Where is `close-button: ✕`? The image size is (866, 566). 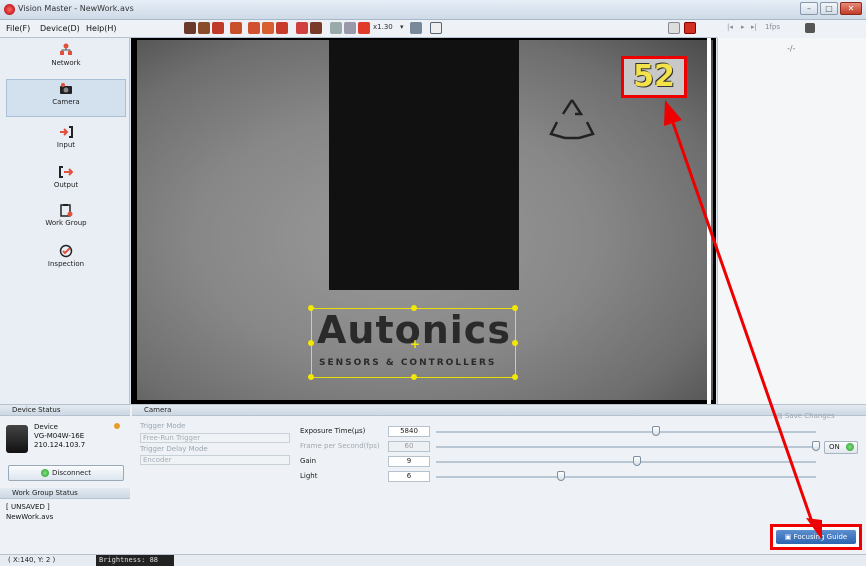 close-button: ✕ is located at coordinates (851, 8).